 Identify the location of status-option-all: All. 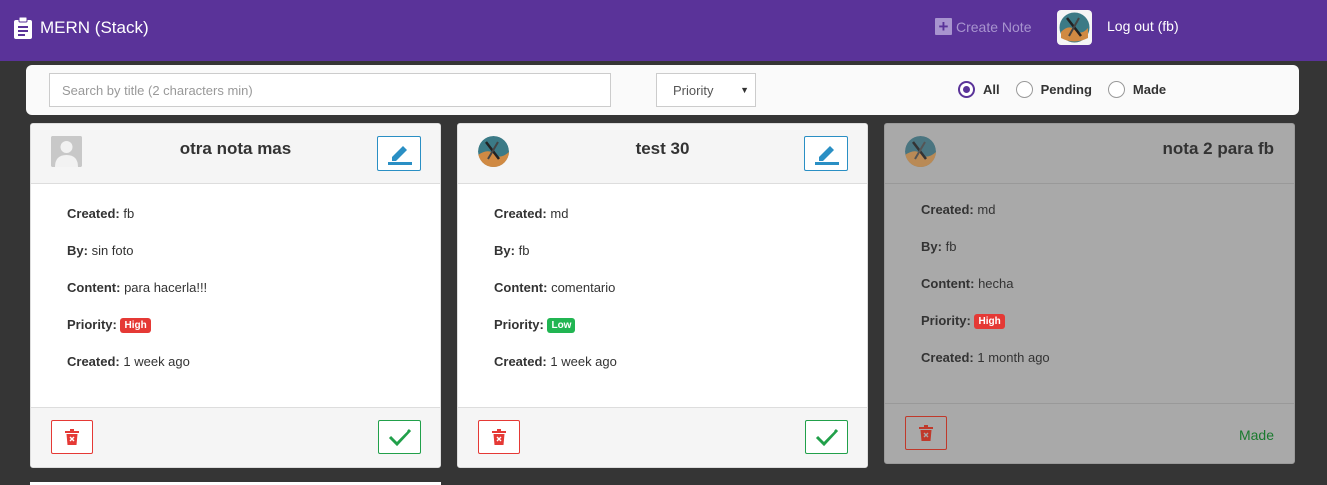
(979, 89).